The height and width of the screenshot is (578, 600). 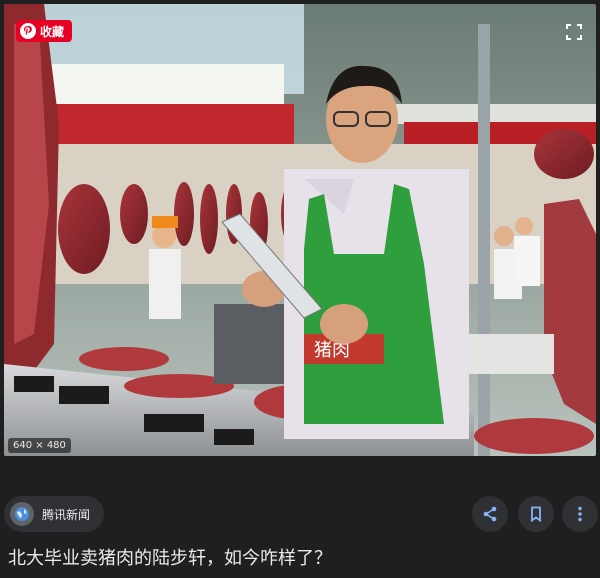 What do you see at coordinates (28, 31) in the screenshot?
I see `pinterest-icon` at bounding box center [28, 31].